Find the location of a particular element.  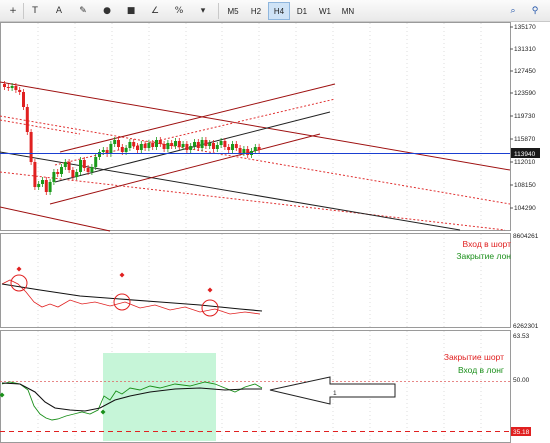

candles is located at coordinates (132, 138).